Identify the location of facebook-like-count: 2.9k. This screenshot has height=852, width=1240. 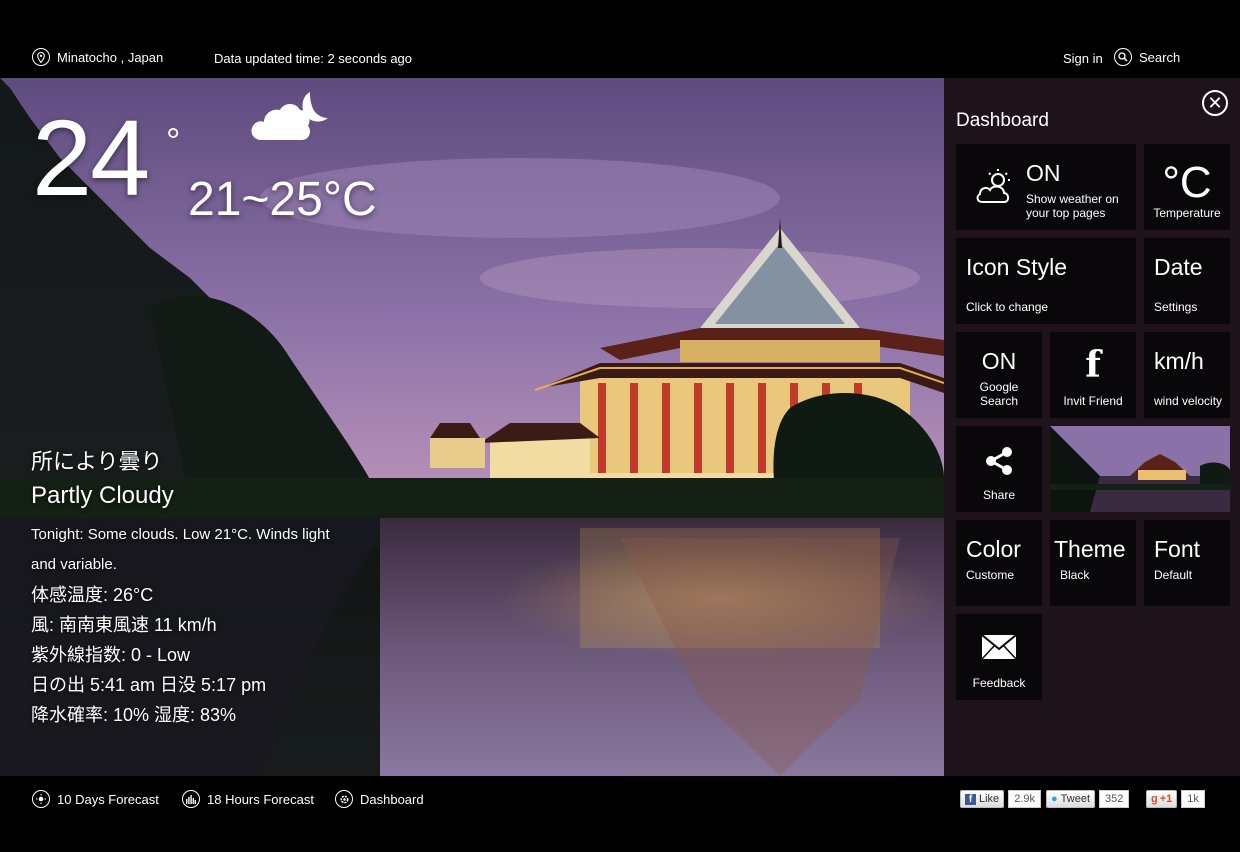
(1024, 799).